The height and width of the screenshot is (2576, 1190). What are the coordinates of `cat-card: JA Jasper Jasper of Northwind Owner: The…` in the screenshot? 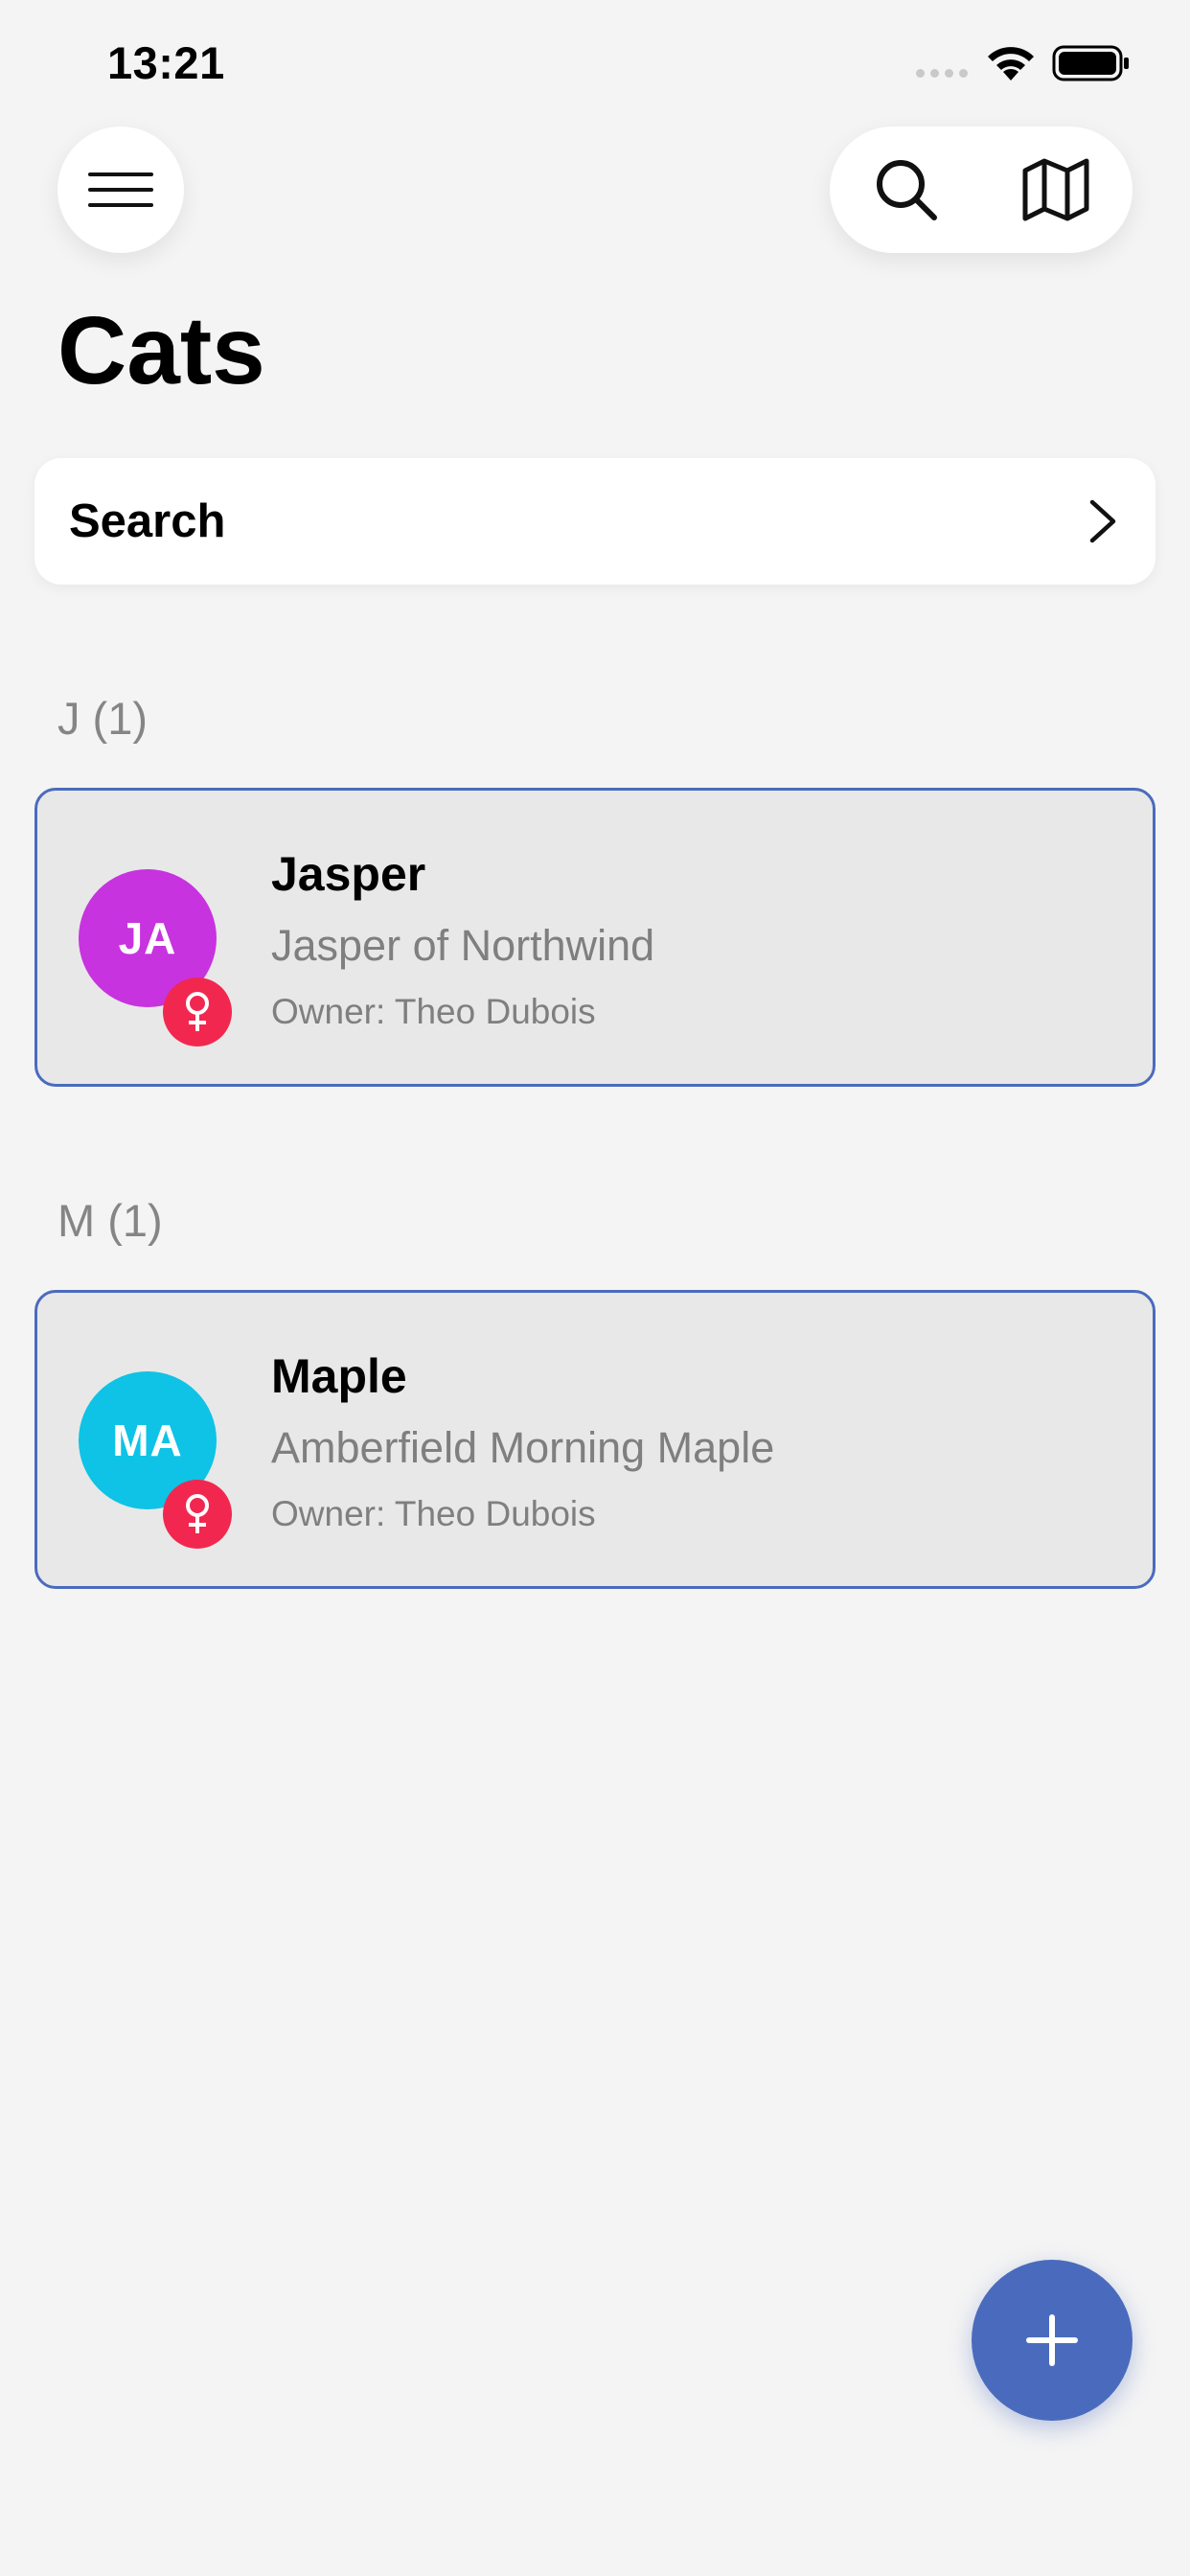 It's located at (595, 937).